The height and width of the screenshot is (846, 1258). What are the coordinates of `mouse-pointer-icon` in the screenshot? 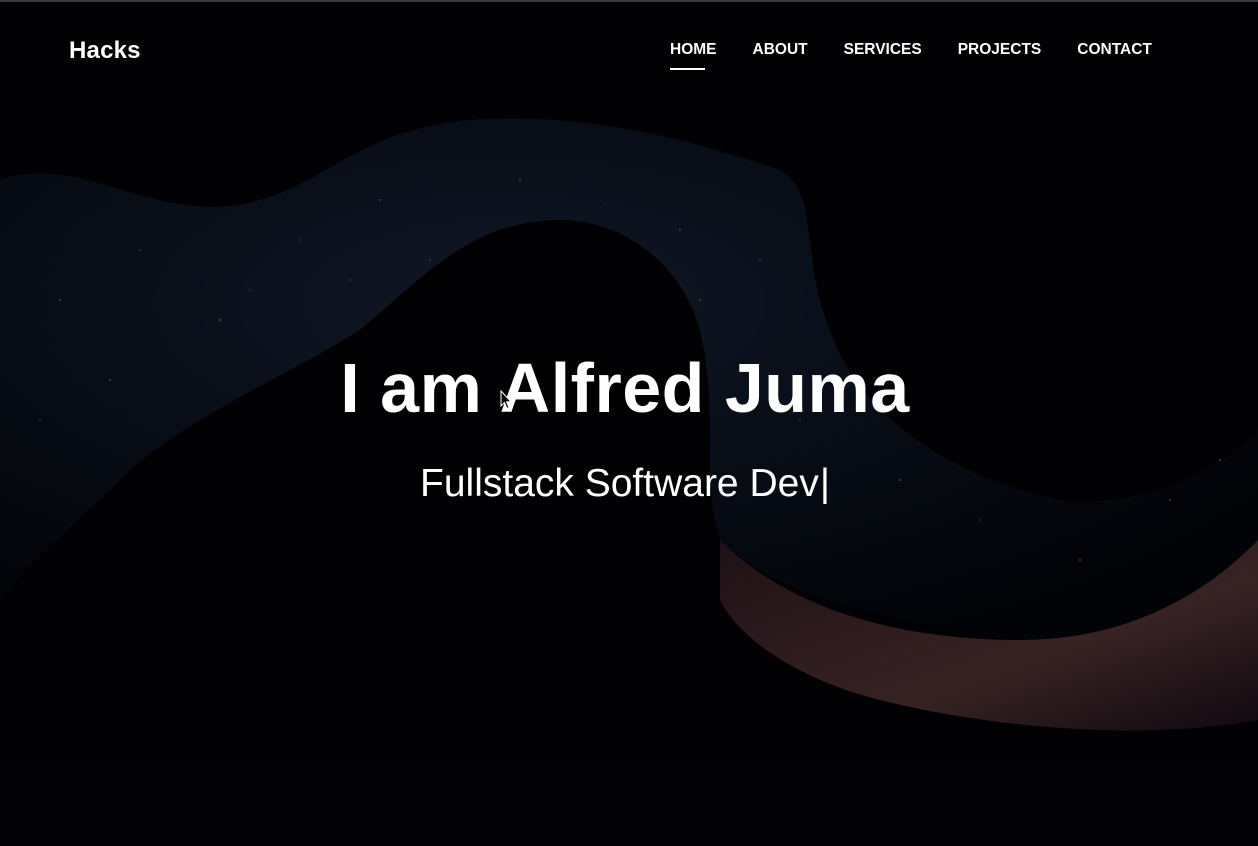 It's located at (506, 400).